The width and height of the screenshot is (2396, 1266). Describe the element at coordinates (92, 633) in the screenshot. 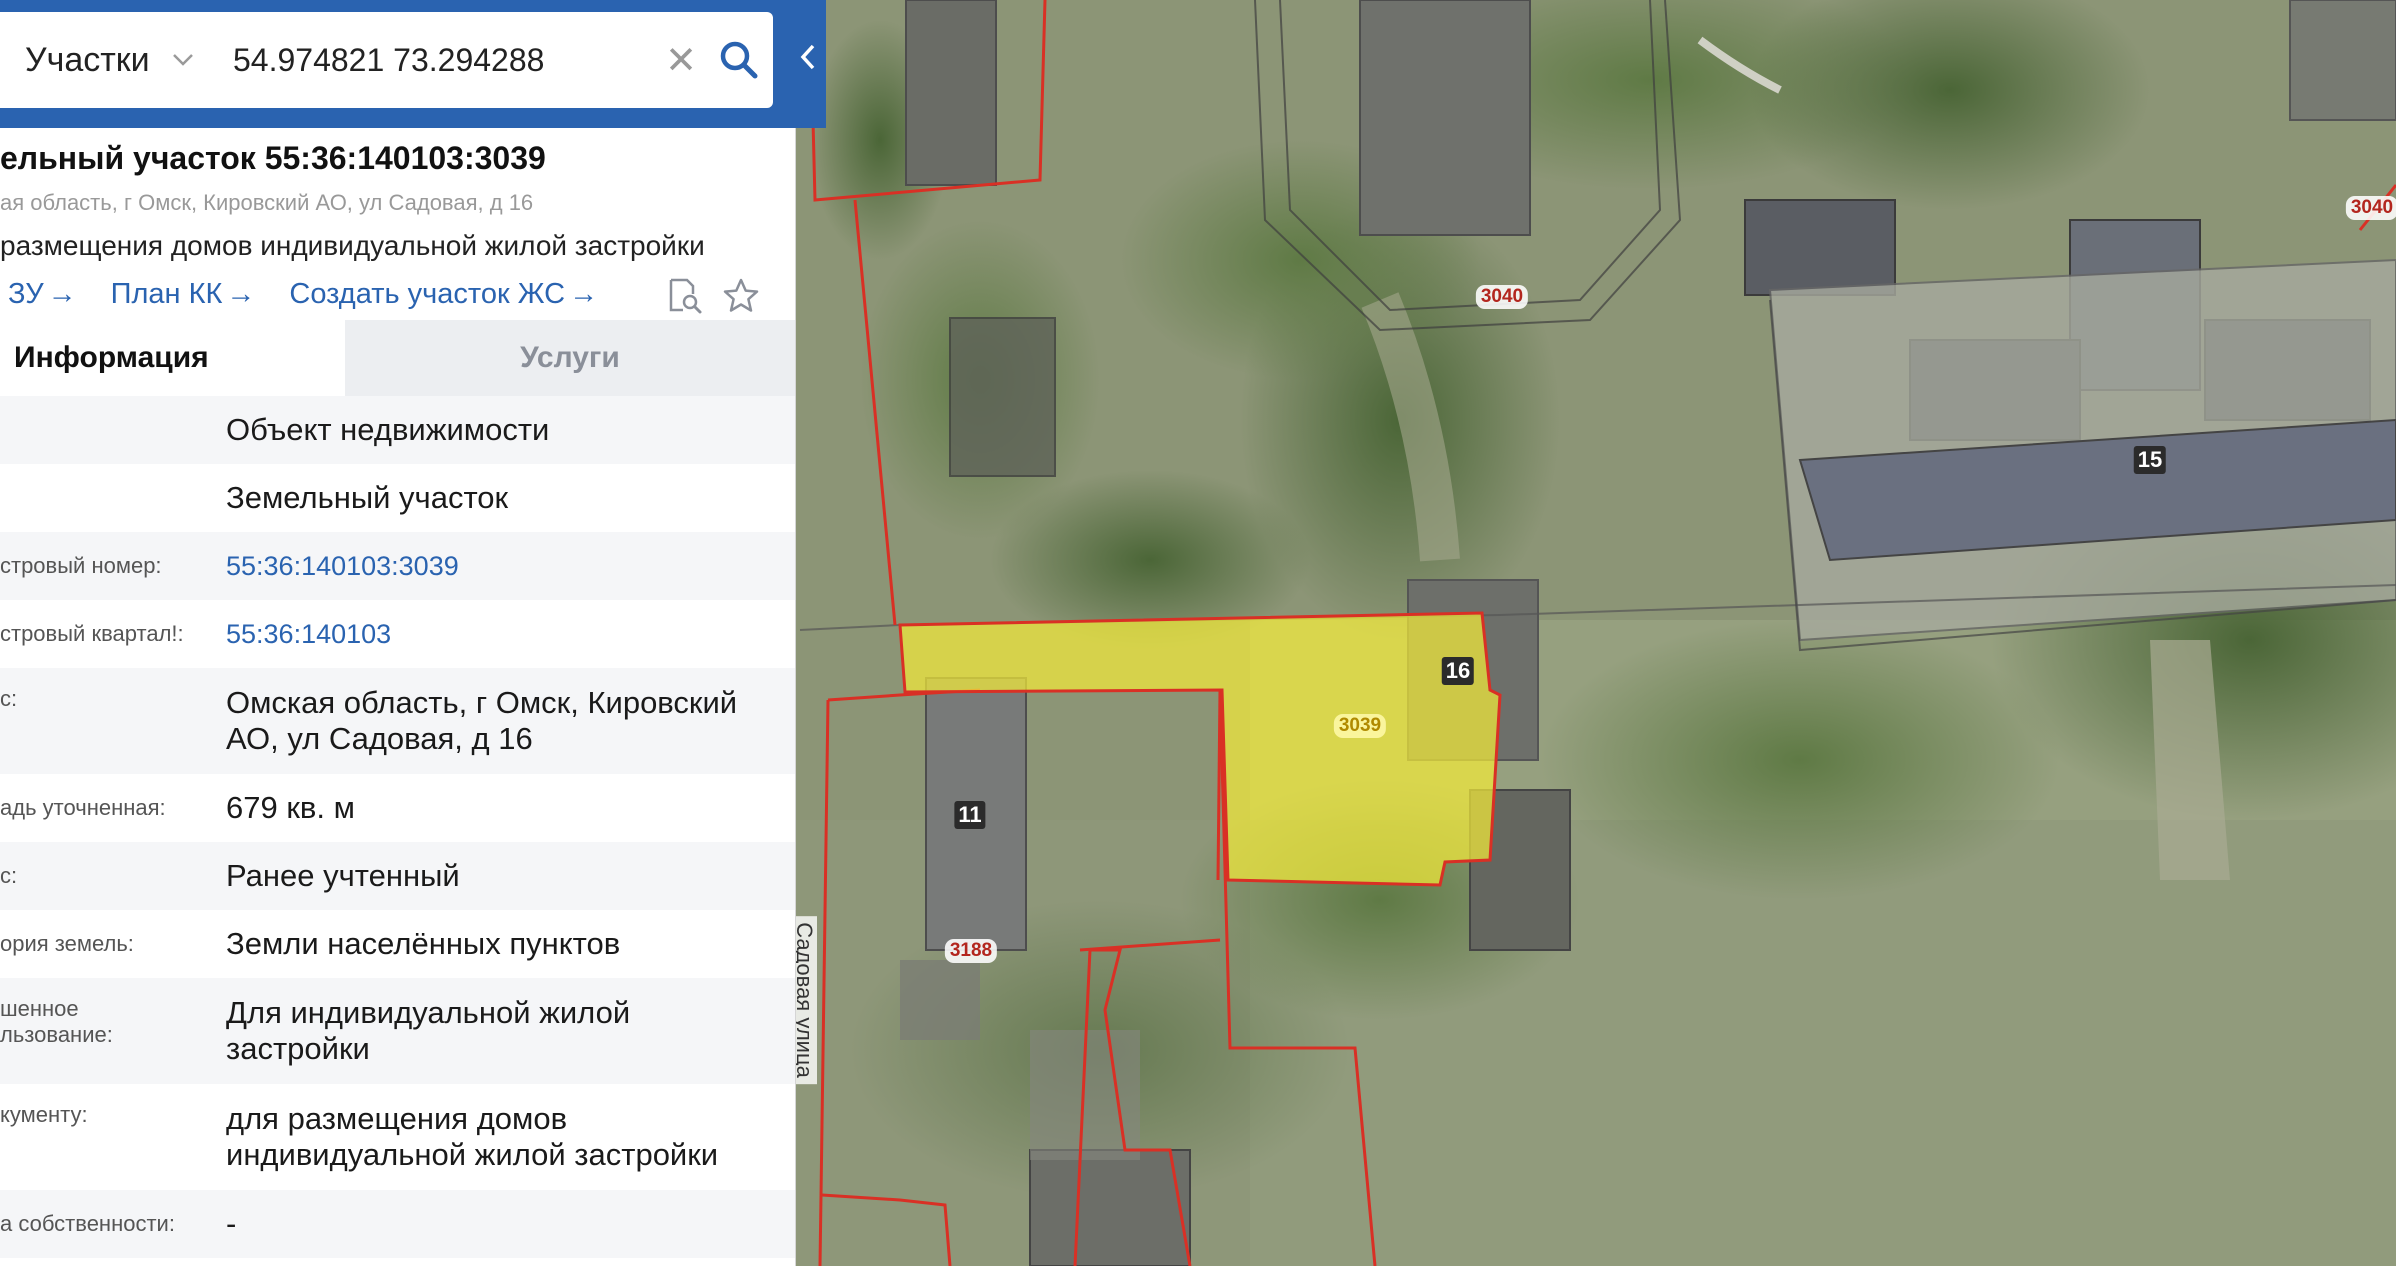

I see `info-key: стровый квартал!:` at that location.